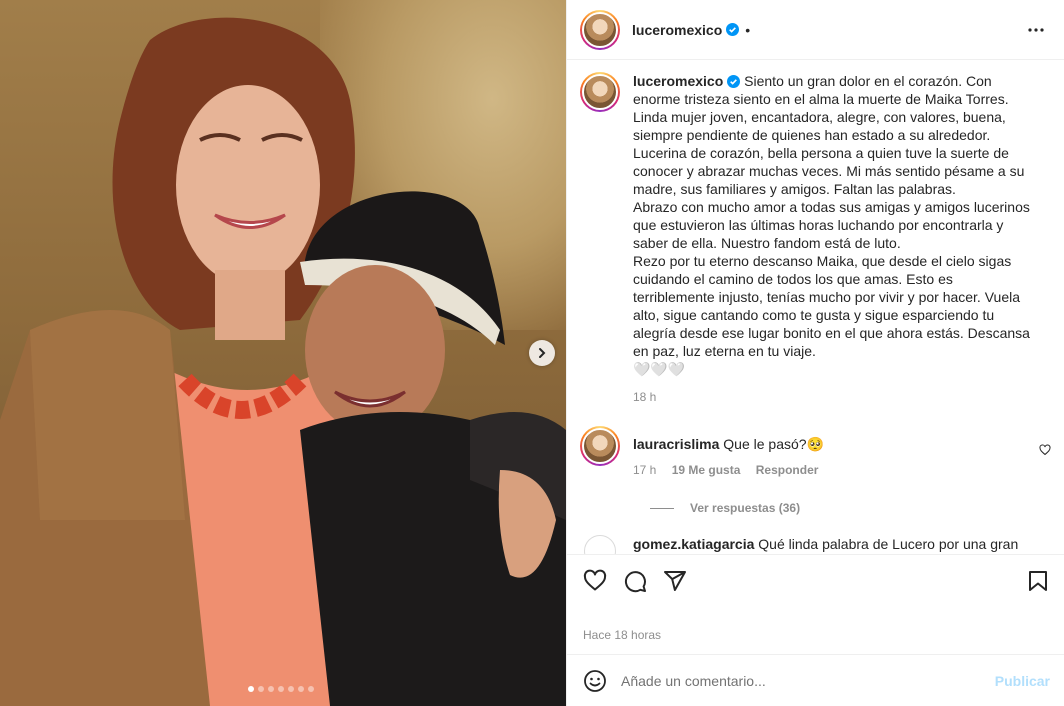  Describe the element at coordinates (600, 92) in the screenshot. I see `caption-avatar` at that location.